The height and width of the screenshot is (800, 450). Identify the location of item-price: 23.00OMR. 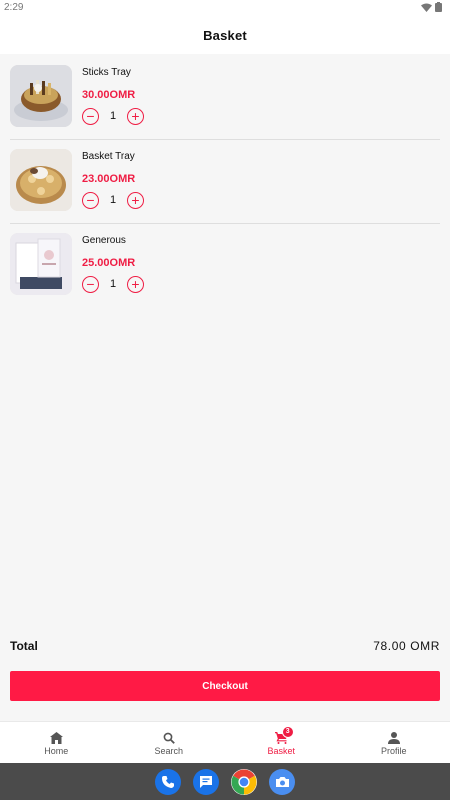
(109, 179).